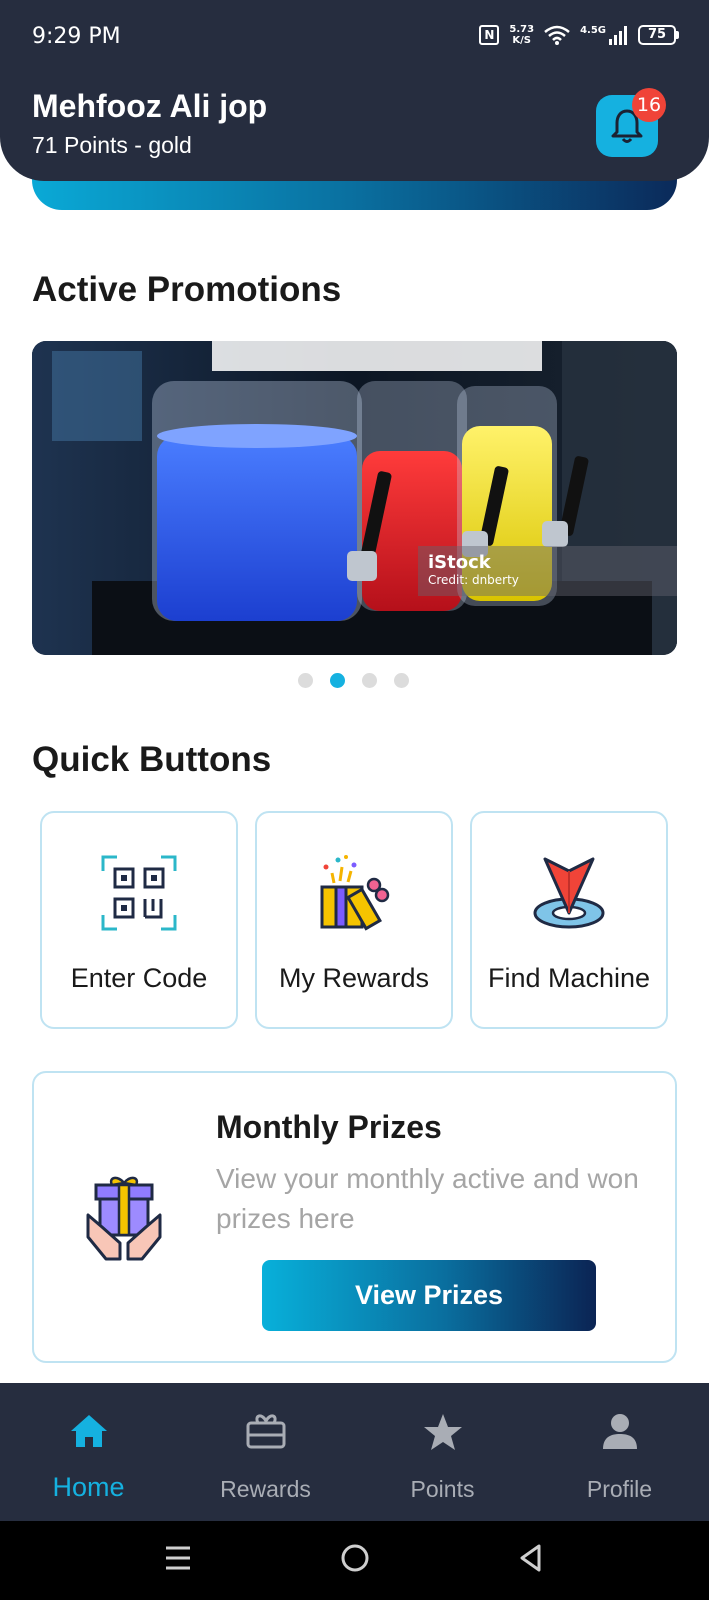 The width and height of the screenshot is (709, 1600). I want to click on carousel-dot-active, so click(337, 680).